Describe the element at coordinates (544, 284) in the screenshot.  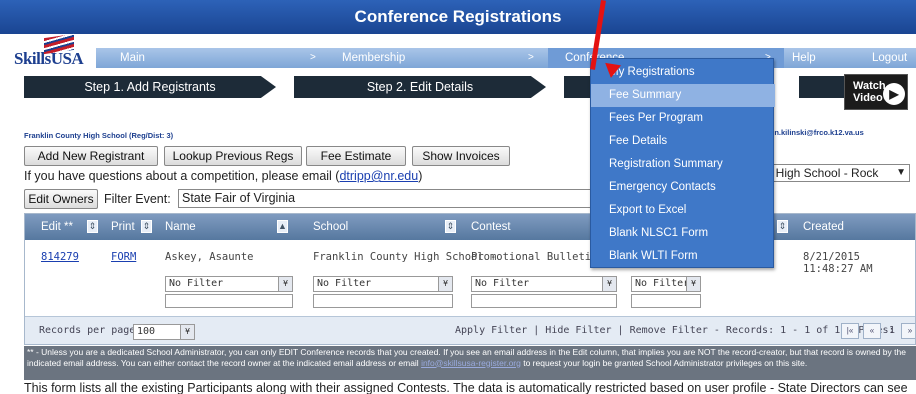
I see `contest-filter-select: No Filter ¥` at that location.